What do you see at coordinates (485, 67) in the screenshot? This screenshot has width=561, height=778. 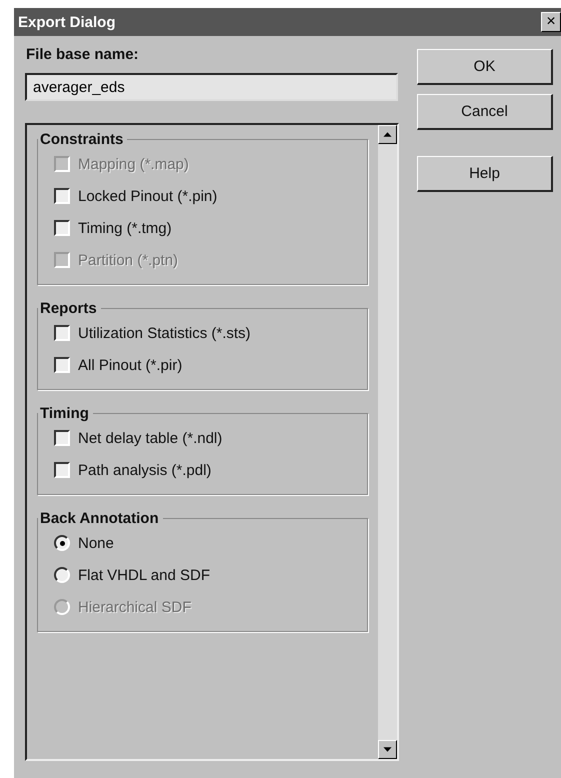 I see `dialog-button: OK` at bounding box center [485, 67].